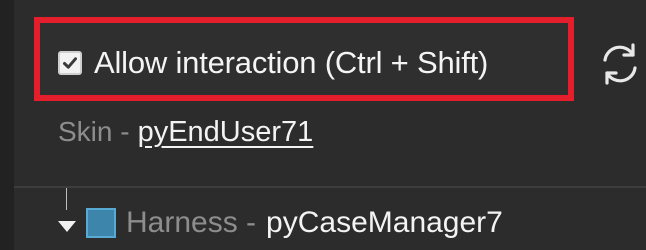 The height and width of the screenshot is (250, 646). I want to click on checkmark-icon, so click(70, 63).